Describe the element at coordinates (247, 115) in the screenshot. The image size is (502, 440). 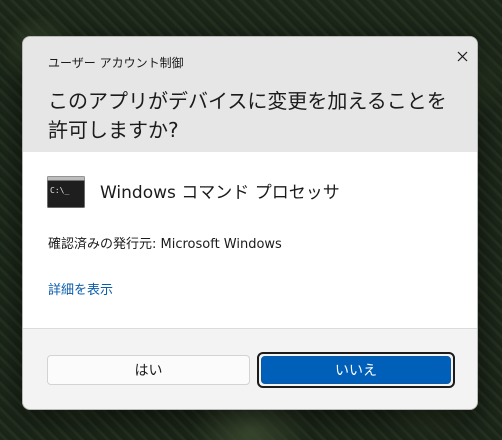
I see `dialog-question: このアプリがデバイスに変更を加えることを許可しますか?` at that location.